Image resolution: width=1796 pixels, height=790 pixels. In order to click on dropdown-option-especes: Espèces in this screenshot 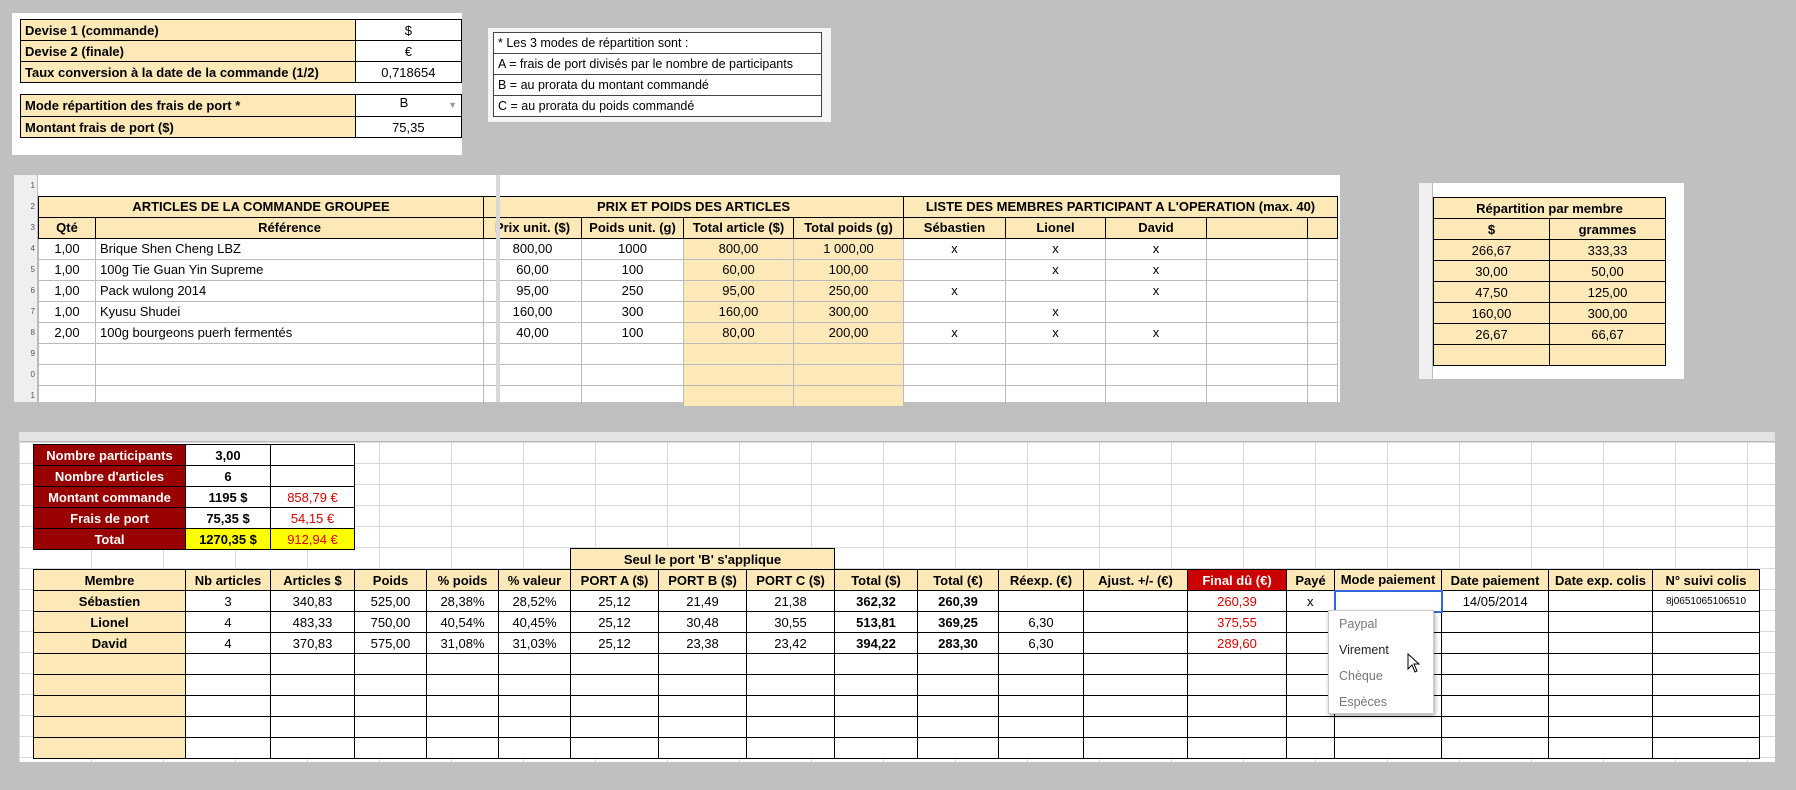, I will do `click(1381, 702)`.